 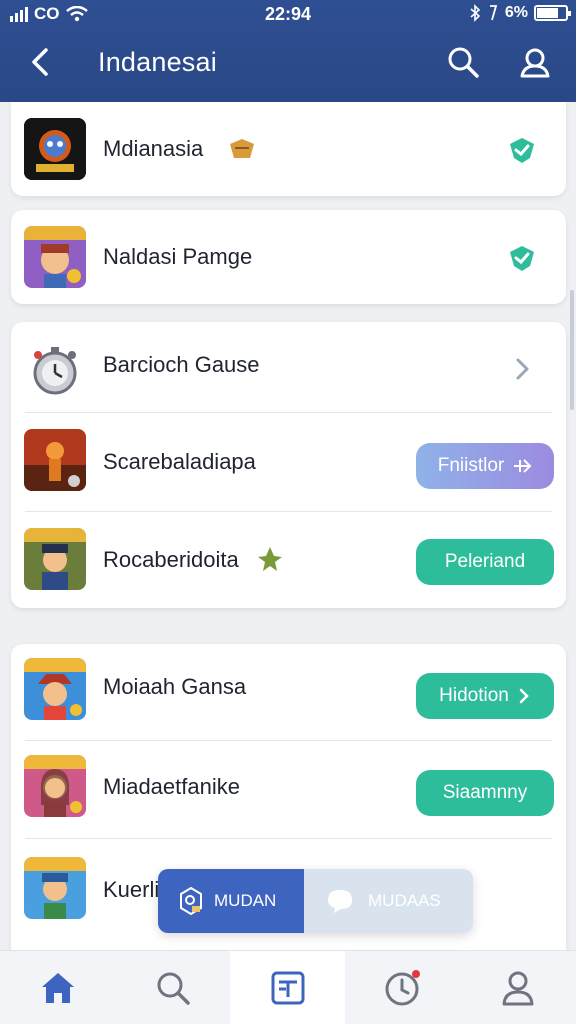 I want to click on status-bar: CO 22:94 6%, so click(x=288, y=15).